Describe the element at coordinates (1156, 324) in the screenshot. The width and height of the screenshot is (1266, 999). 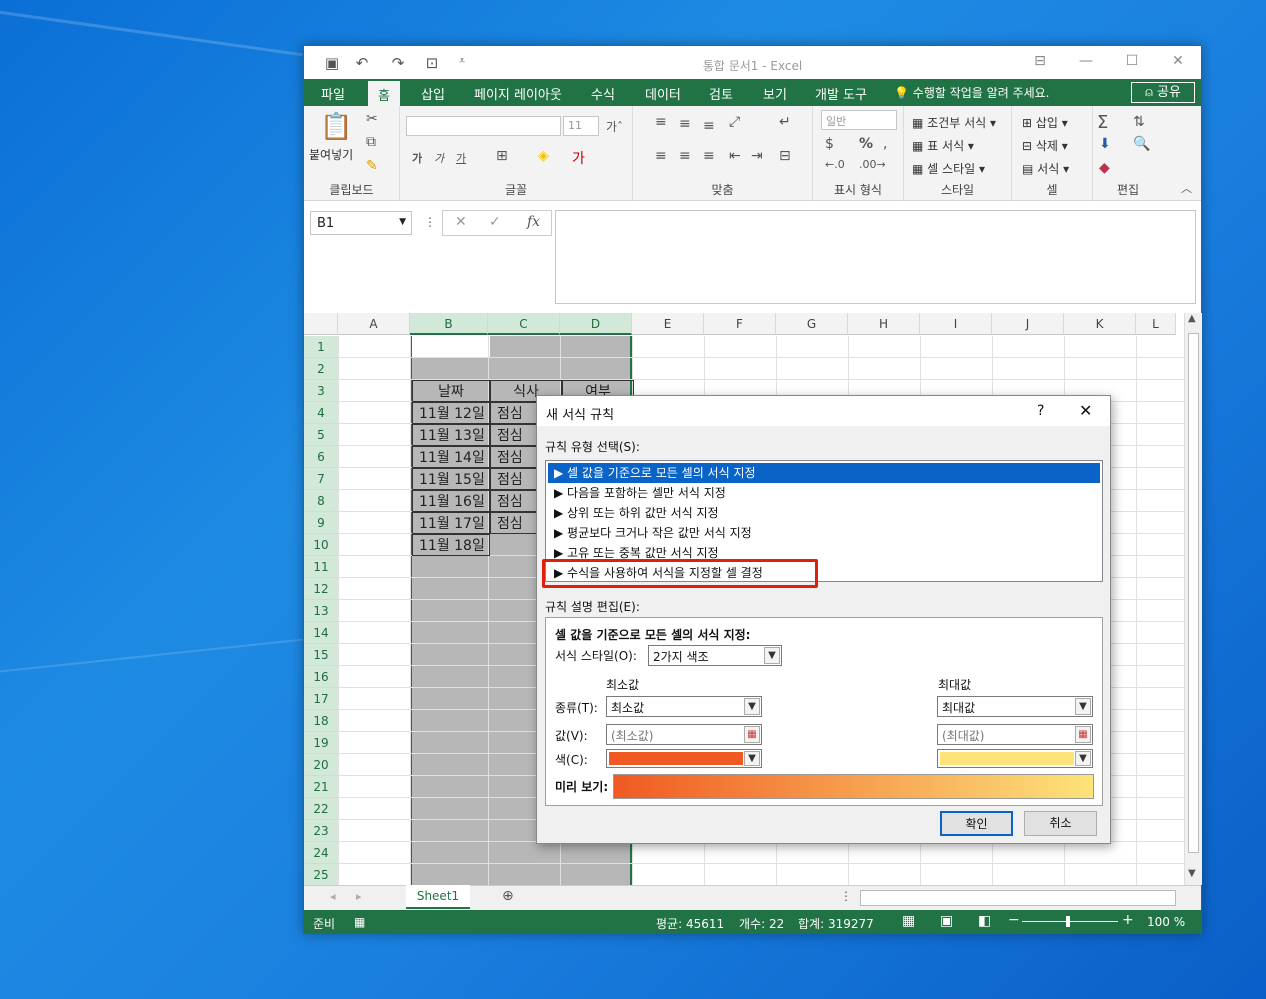
I see `column-header: L` at that location.